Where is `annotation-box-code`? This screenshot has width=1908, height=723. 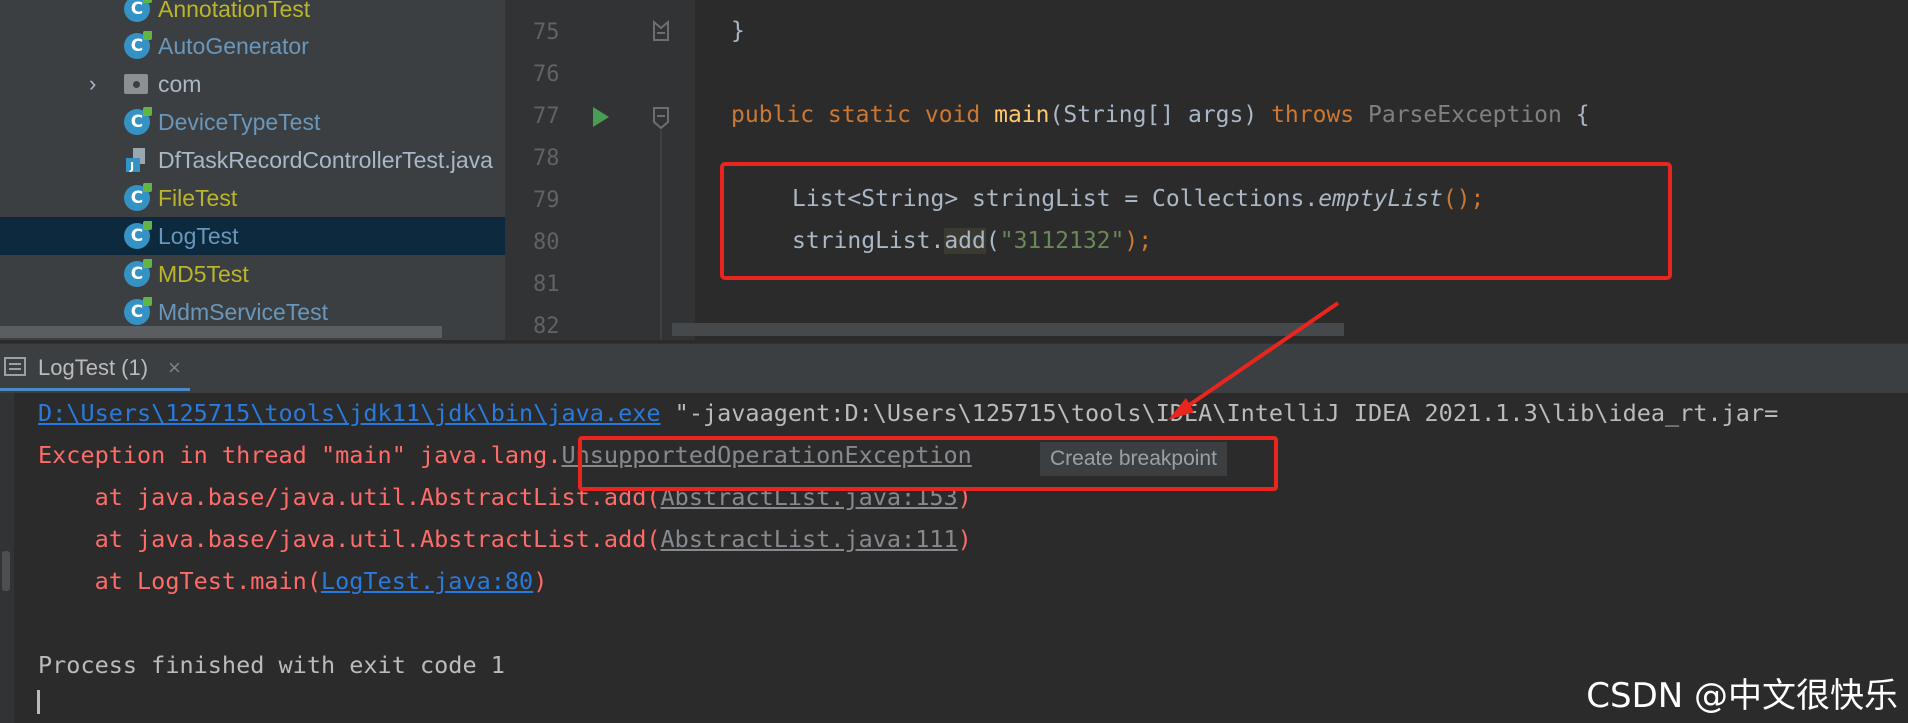 annotation-box-code is located at coordinates (1196, 221).